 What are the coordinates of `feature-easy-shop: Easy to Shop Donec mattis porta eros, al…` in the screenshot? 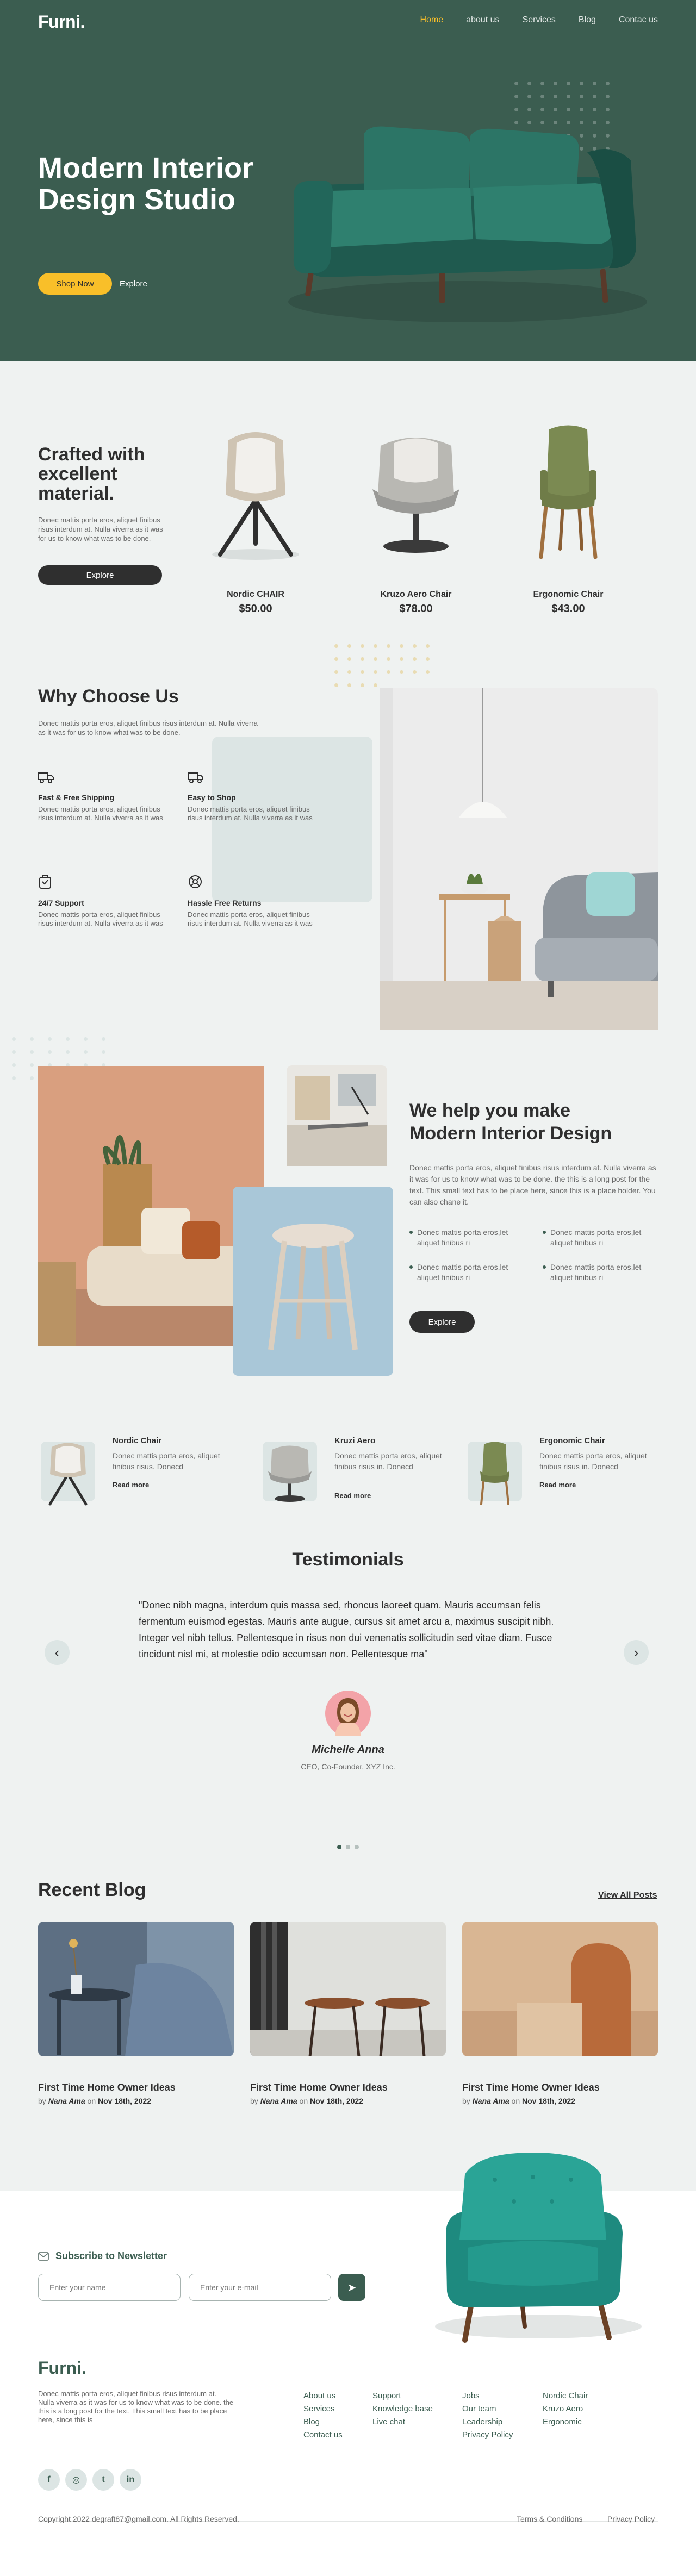 It's located at (250, 797).